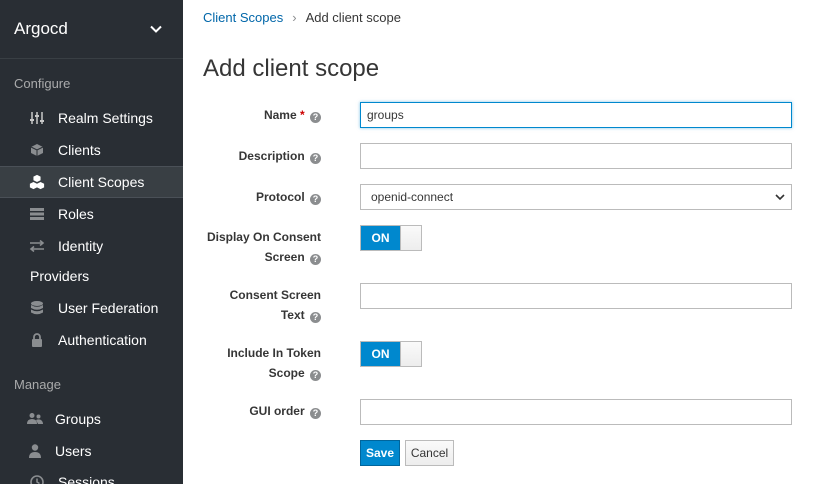 The image size is (835, 484). What do you see at coordinates (41, 28) in the screenshot?
I see `realm-name: Argocd` at bounding box center [41, 28].